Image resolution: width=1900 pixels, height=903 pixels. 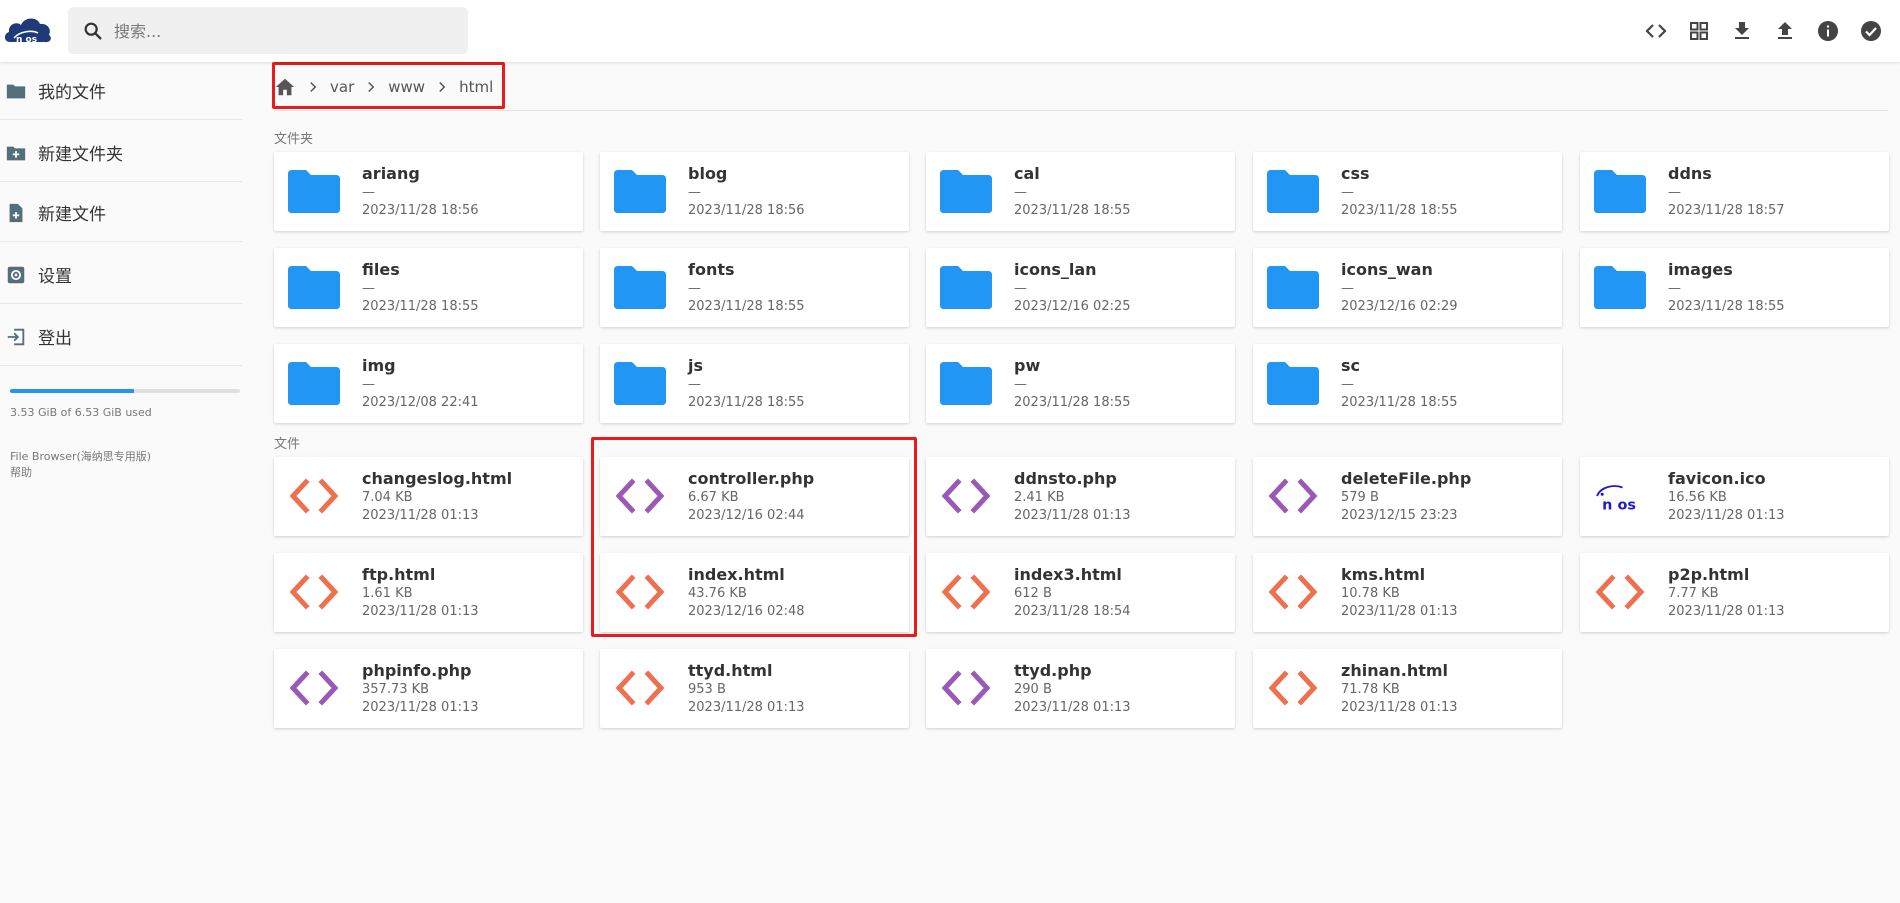 What do you see at coordinates (1734, 191) in the screenshot?
I see `folder-card: ddns — 2023/11/28 18:57` at bounding box center [1734, 191].